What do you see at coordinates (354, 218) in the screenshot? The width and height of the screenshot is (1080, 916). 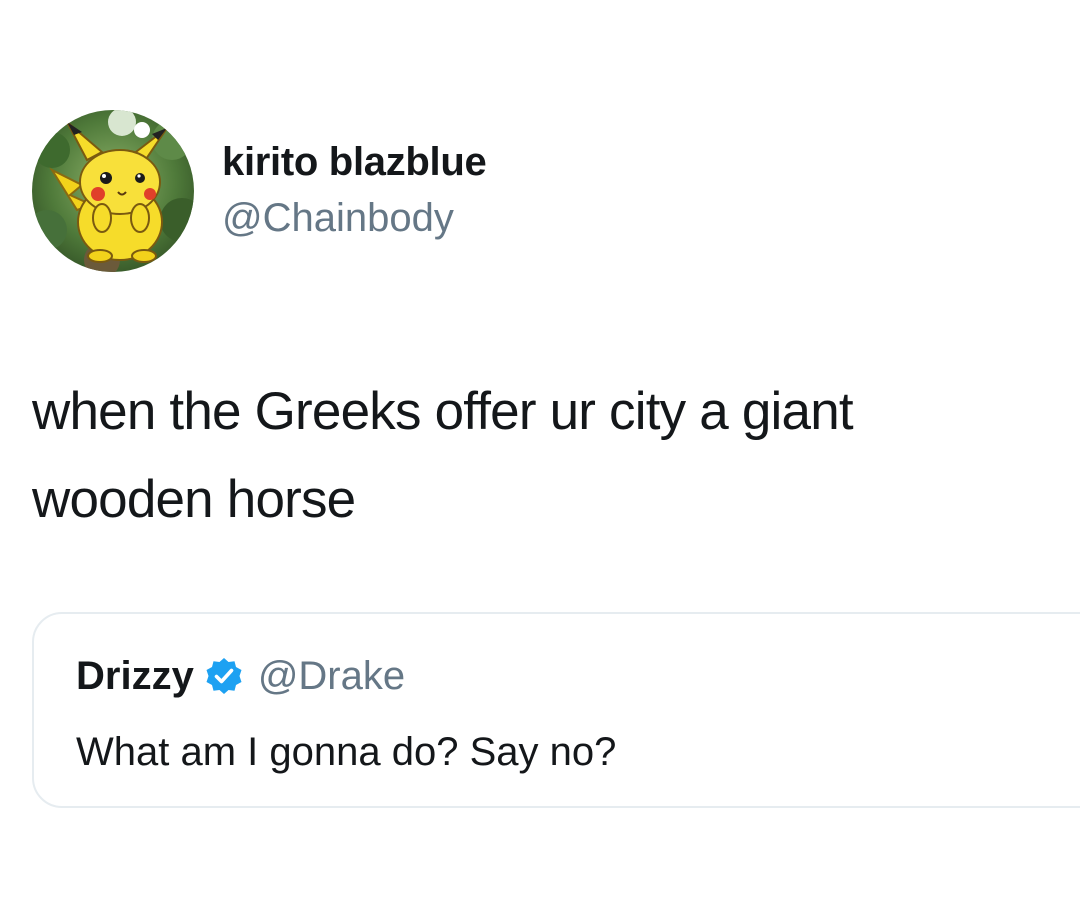 I see `author-handle: @Chainbody` at bounding box center [354, 218].